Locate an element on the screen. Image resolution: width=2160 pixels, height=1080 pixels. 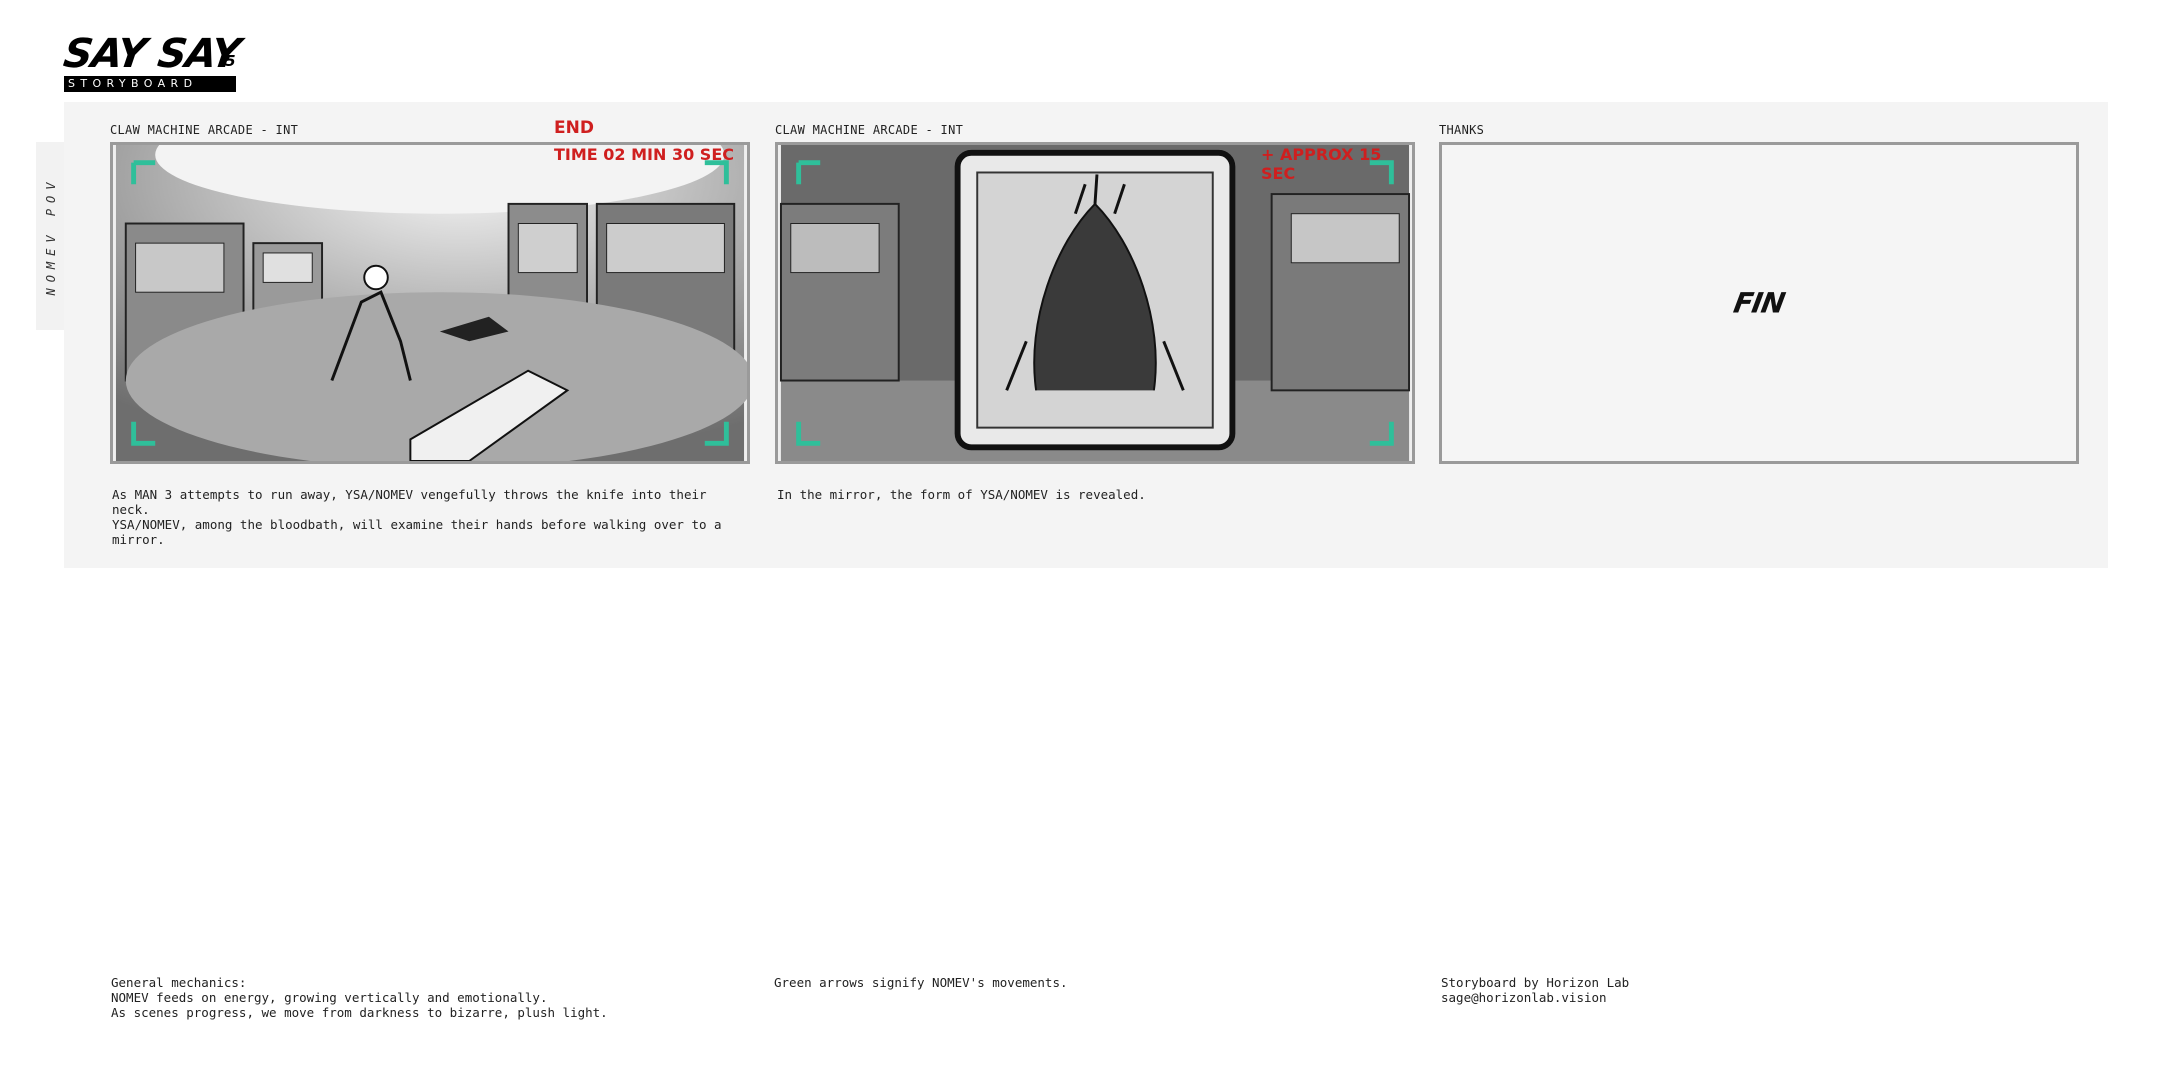
fin-text: FIN is located at coordinates (1759, 303).